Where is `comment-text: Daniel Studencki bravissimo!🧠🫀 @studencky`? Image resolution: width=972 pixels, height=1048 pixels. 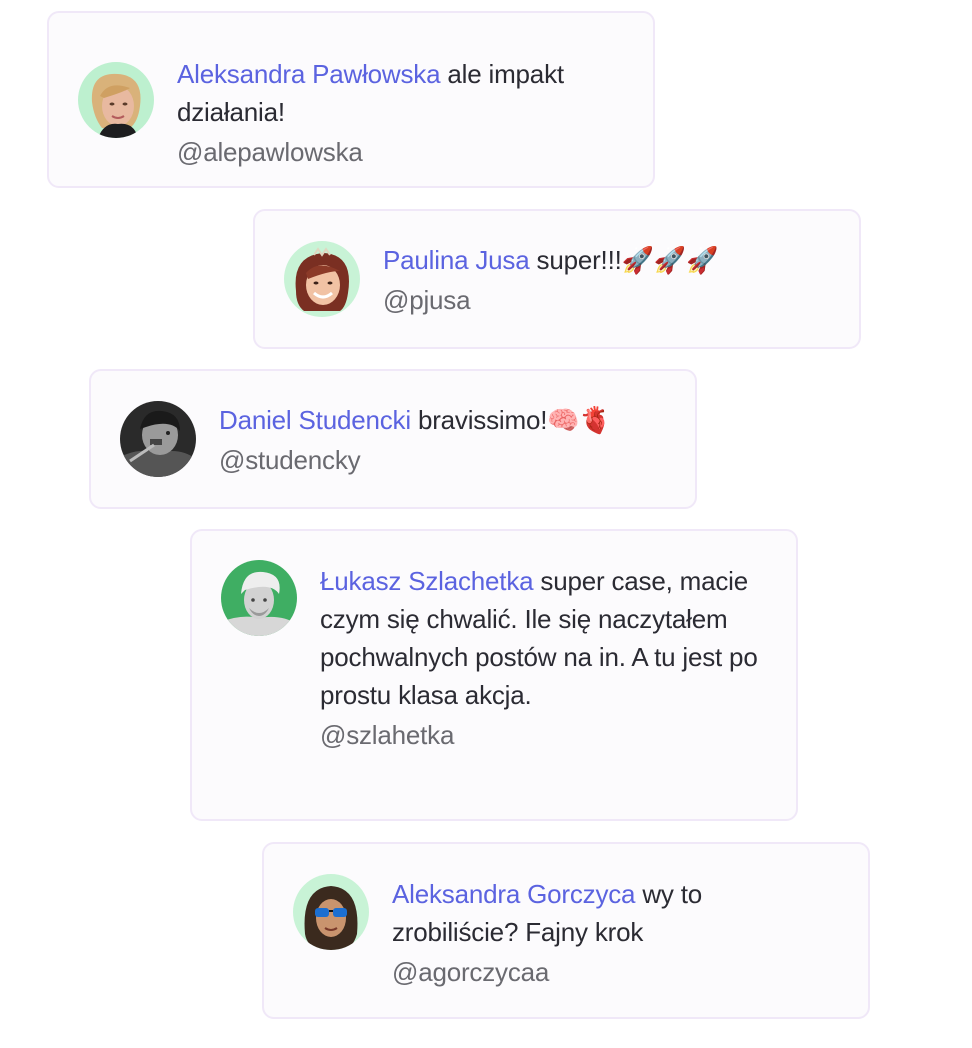
comment-text: Daniel Studencki bravissimo!🧠🫀 @studencky is located at coordinates (444, 440).